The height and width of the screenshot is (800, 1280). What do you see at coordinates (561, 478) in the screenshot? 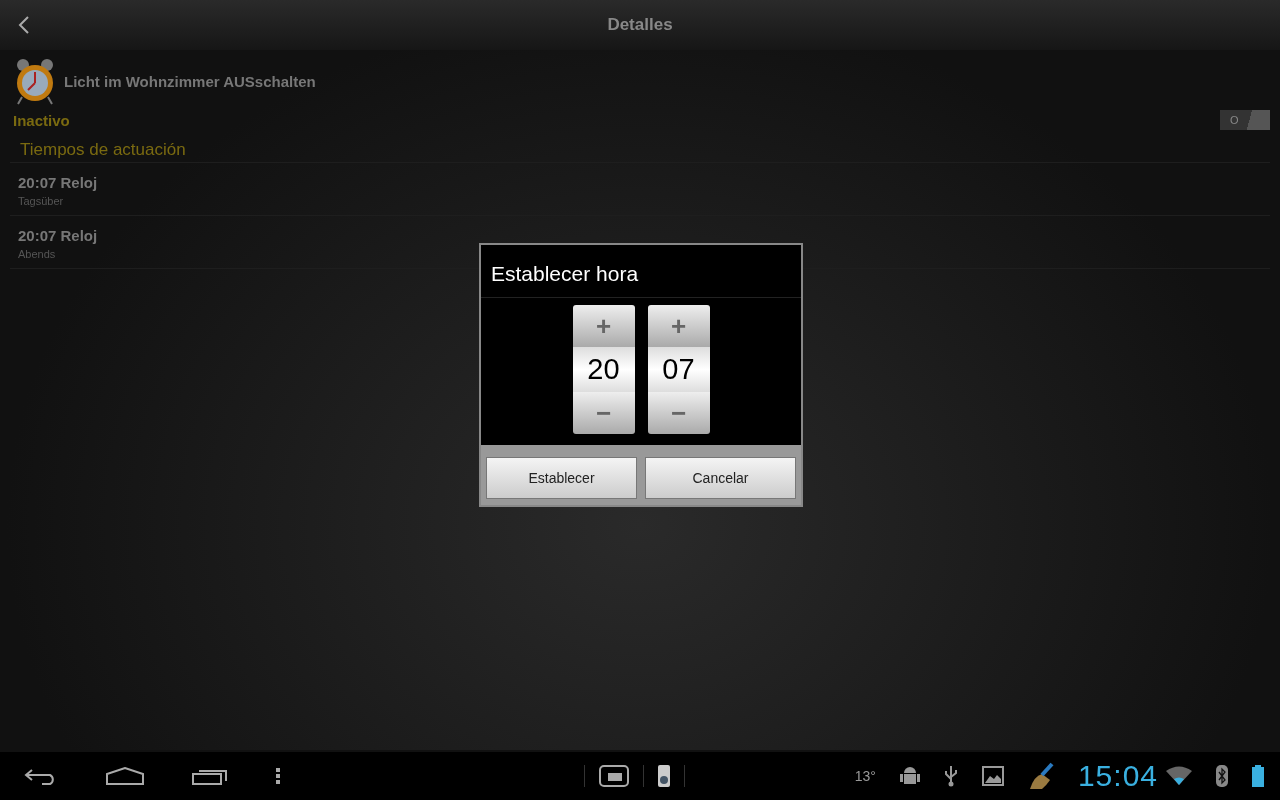
I see `dialog-button: Establecer` at bounding box center [561, 478].